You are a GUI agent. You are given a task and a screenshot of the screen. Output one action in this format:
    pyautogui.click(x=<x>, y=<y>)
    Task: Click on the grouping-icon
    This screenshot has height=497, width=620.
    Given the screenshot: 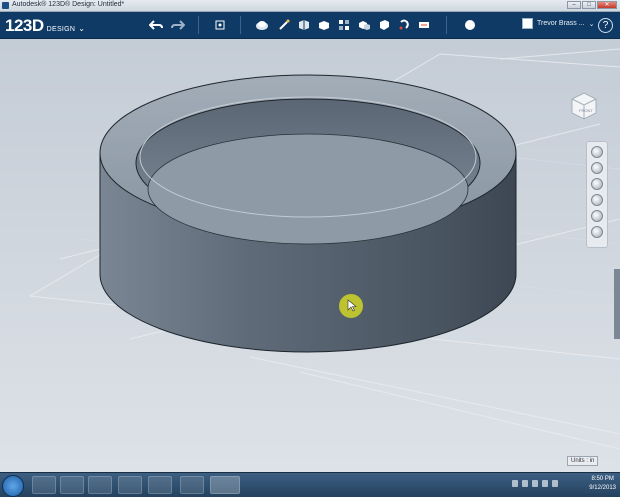 What is the action you would take?
    pyautogui.click(x=364, y=25)
    